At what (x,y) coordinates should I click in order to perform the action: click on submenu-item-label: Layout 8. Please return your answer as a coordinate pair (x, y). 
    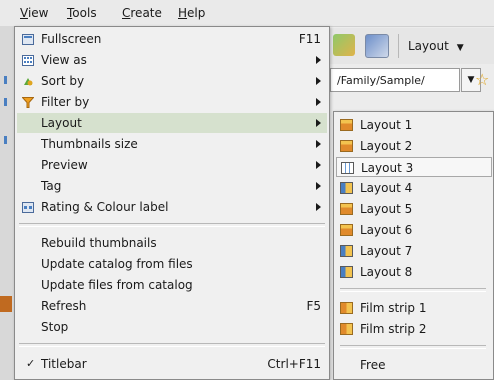
    Looking at the image, I should click on (386, 272).